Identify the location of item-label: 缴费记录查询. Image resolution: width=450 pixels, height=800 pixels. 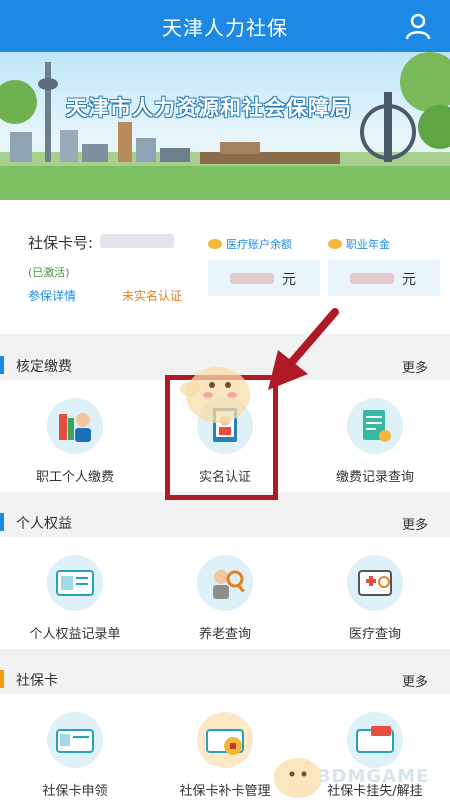
(374, 477).